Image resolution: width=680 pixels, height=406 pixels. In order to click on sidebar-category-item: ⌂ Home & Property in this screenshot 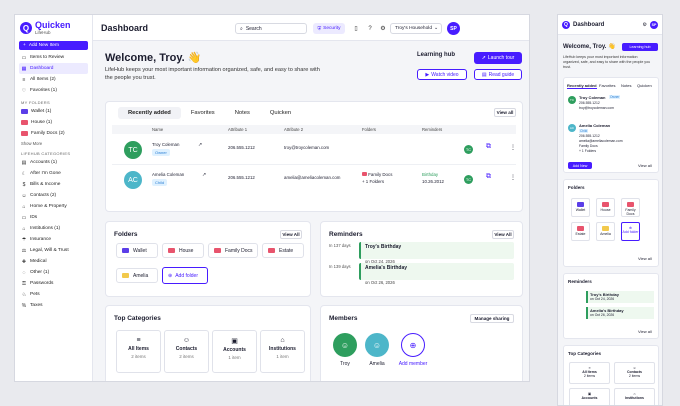, I will do `click(53, 206)`.